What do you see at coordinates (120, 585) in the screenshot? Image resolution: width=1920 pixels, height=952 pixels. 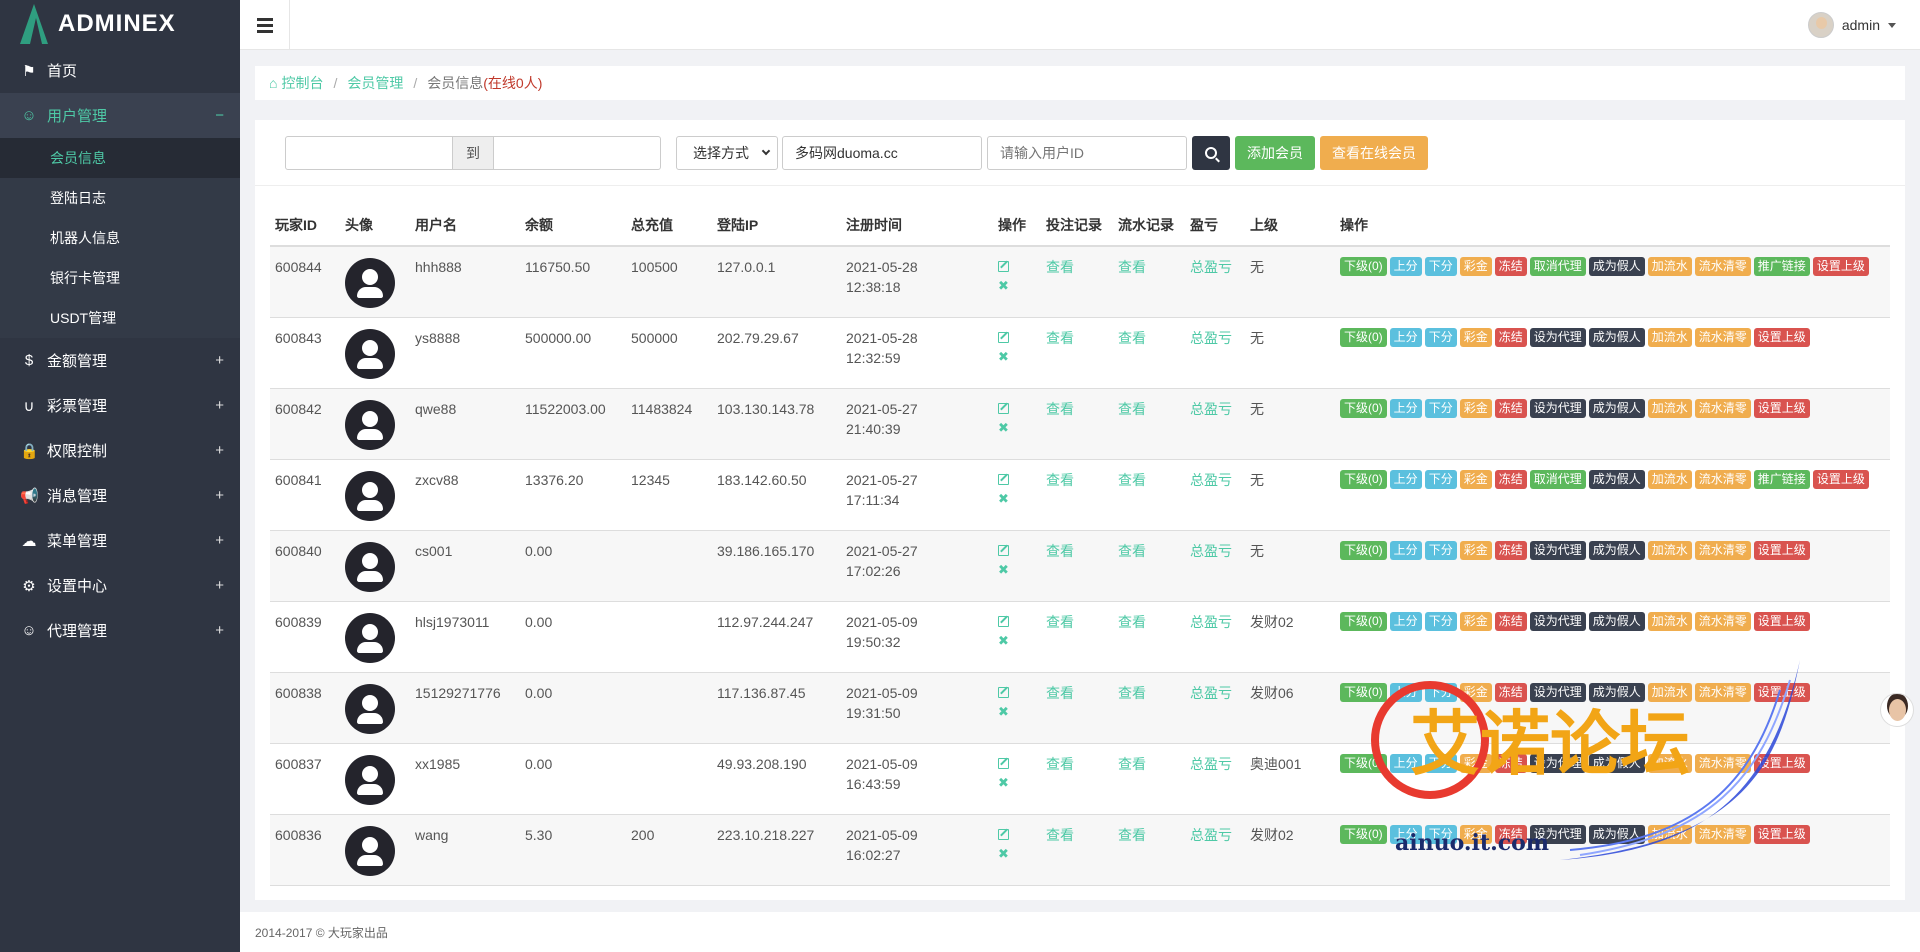 I see `sidebar-item-7: ⚙ 设置中心 +` at bounding box center [120, 585].